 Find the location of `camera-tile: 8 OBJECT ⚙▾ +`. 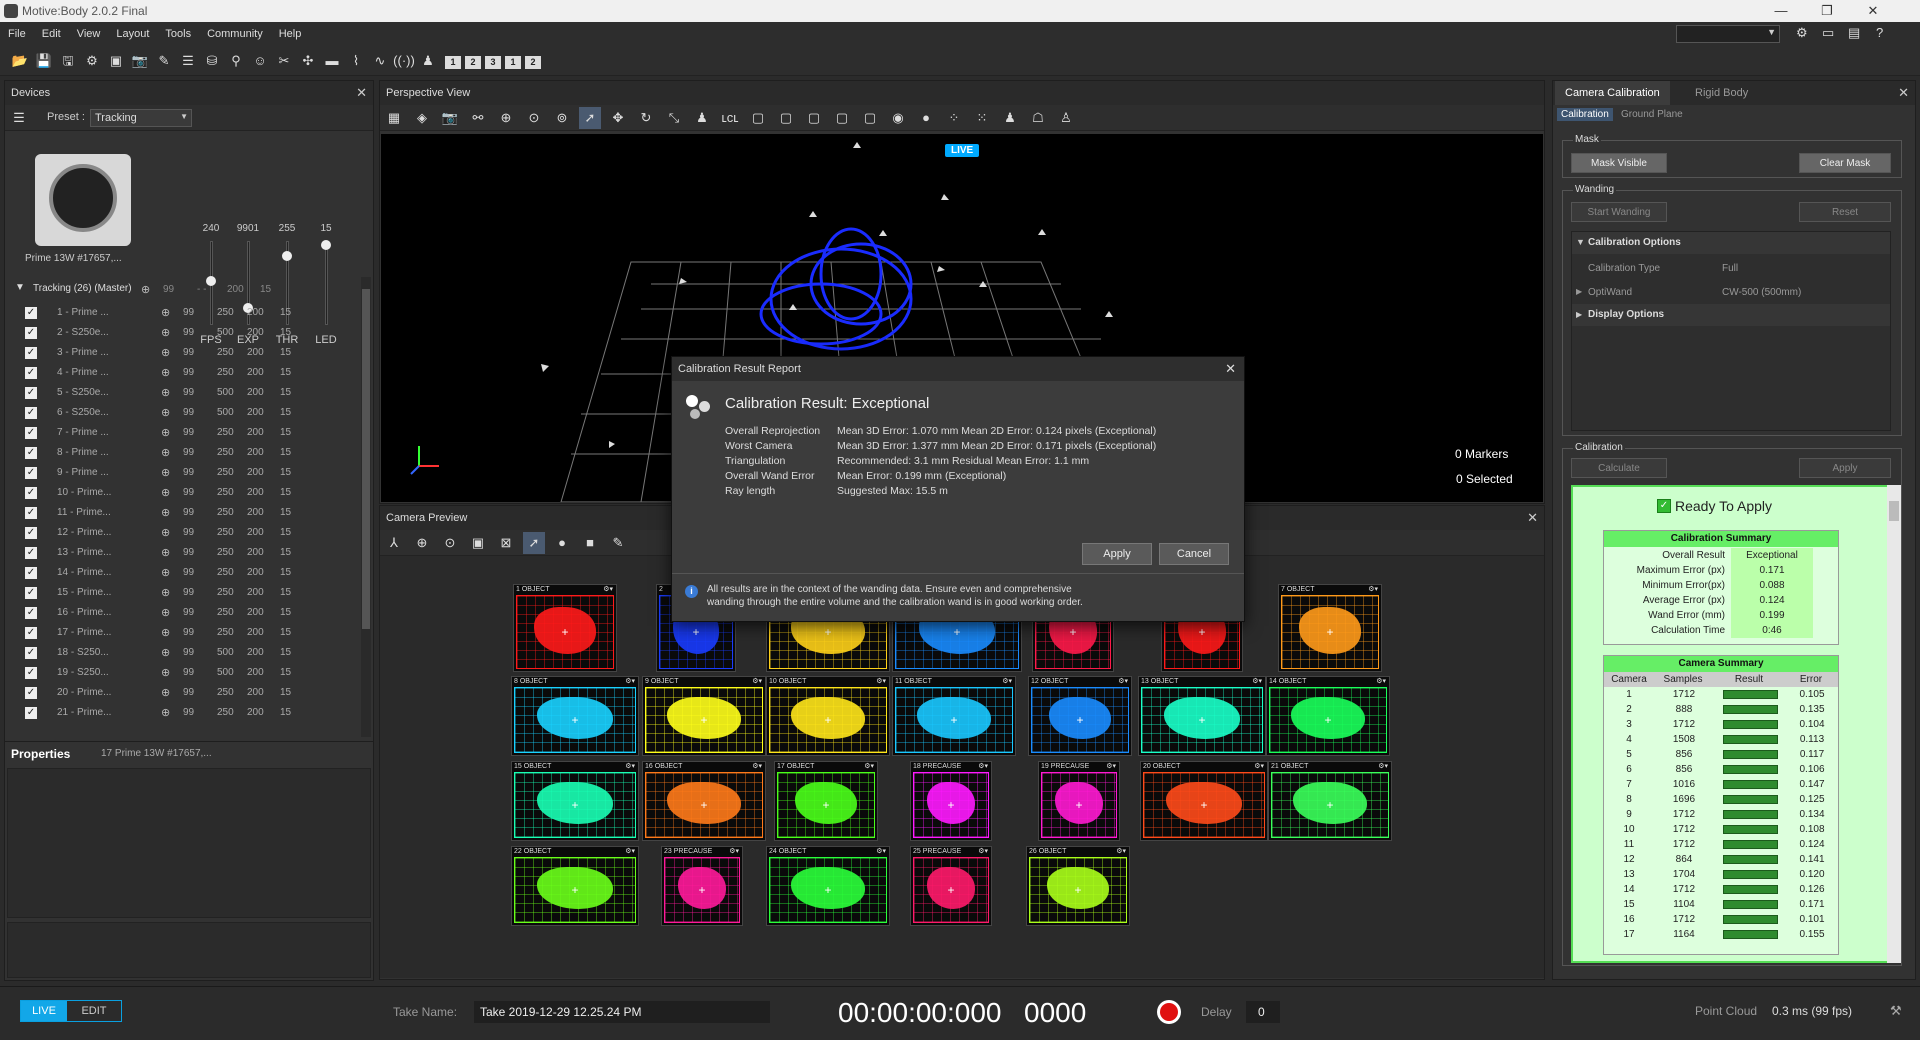

camera-tile: 8 OBJECT ⚙▾ + is located at coordinates (575, 716).